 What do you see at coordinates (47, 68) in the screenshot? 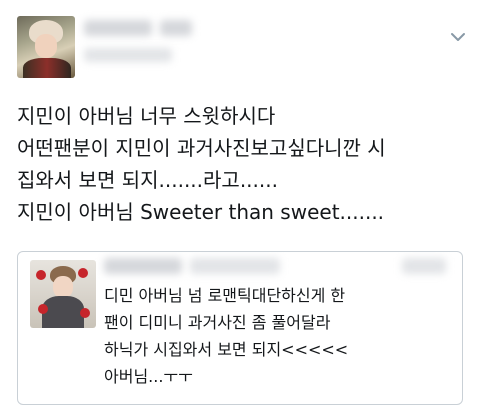
I see `avatar-shirt-shape` at bounding box center [47, 68].